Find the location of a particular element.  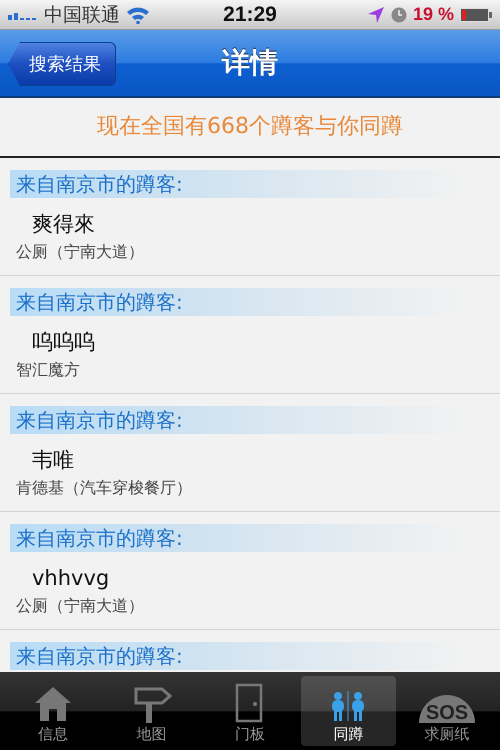

battery-icon is located at coordinates (476, 15).